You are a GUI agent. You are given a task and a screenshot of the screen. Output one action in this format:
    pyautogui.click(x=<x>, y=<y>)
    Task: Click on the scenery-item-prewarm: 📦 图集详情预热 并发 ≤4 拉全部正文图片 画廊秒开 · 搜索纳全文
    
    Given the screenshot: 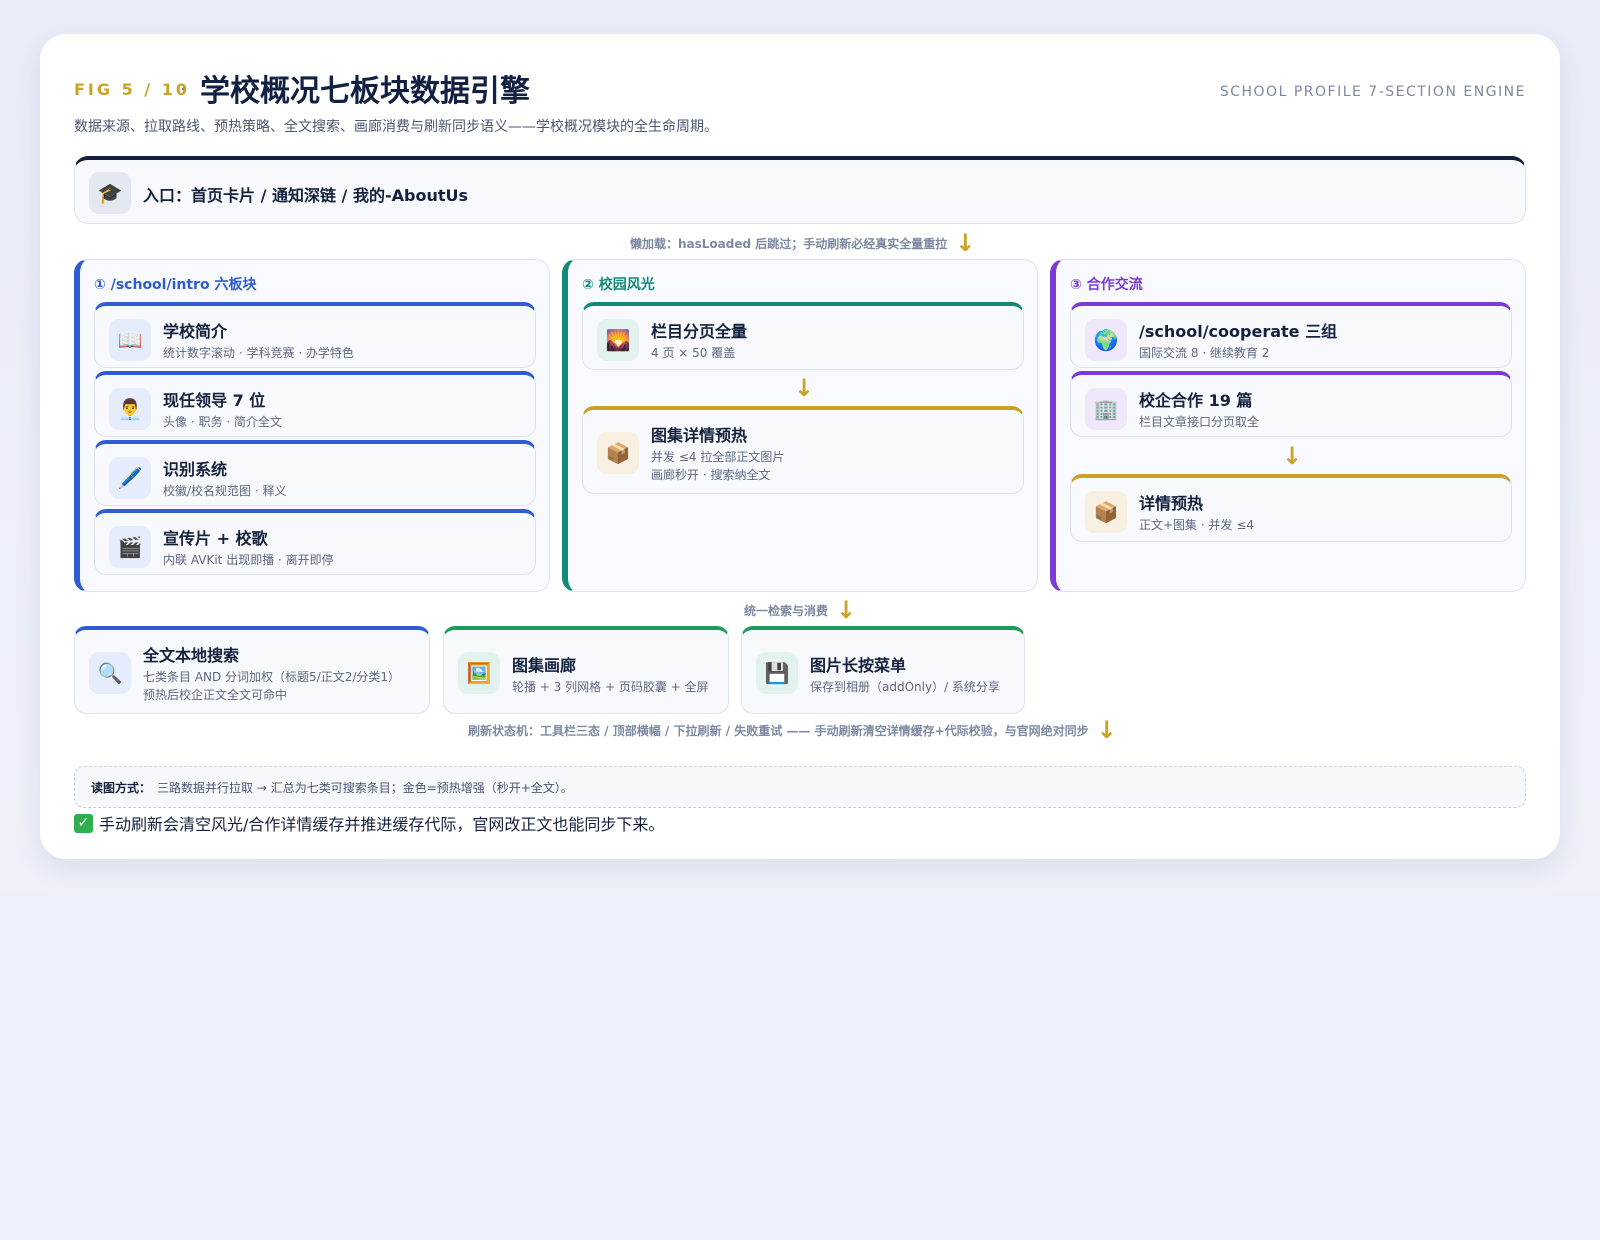 What is the action you would take?
    pyautogui.click(x=803, y=450)
    